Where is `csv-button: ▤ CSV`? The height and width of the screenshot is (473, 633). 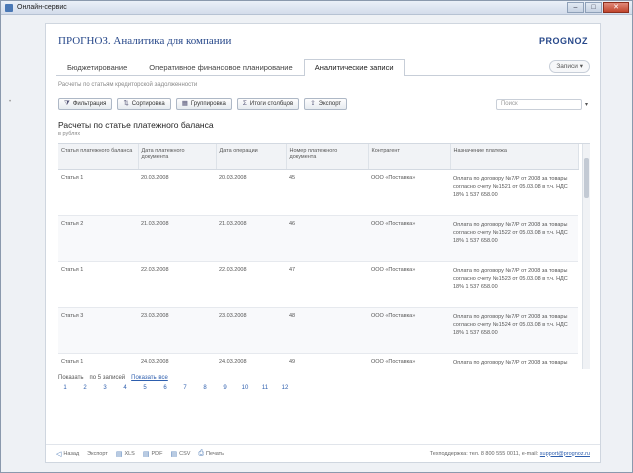
csv-button: ▤ CSV is located at coordinates (180, 454).